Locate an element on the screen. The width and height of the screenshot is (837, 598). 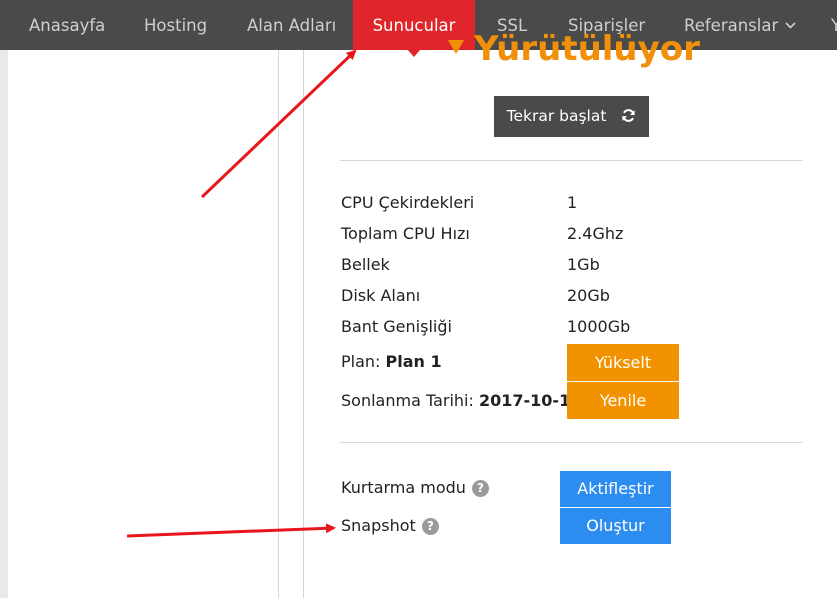
plan-value: Plan 1 is located at coordinates (413, 361).